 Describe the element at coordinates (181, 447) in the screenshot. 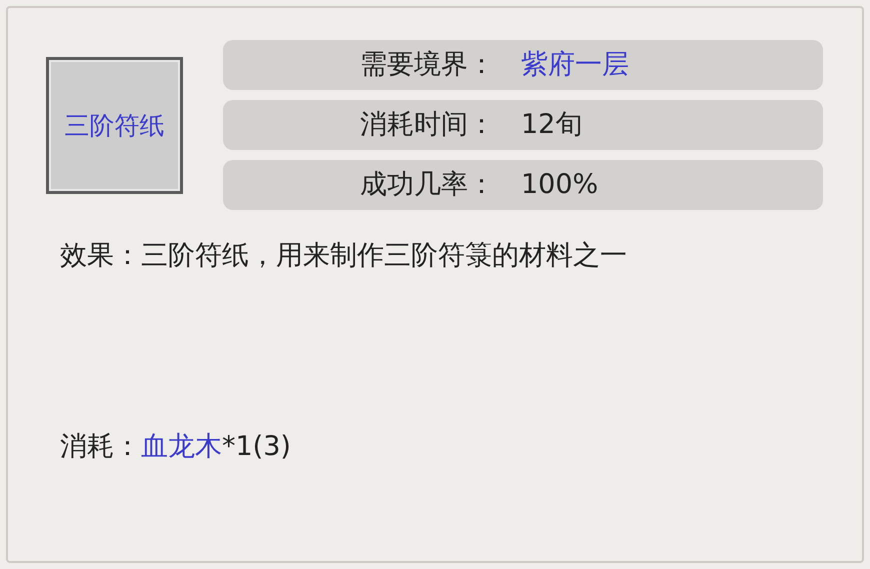

I see `material-name: 血龙木` at that location.